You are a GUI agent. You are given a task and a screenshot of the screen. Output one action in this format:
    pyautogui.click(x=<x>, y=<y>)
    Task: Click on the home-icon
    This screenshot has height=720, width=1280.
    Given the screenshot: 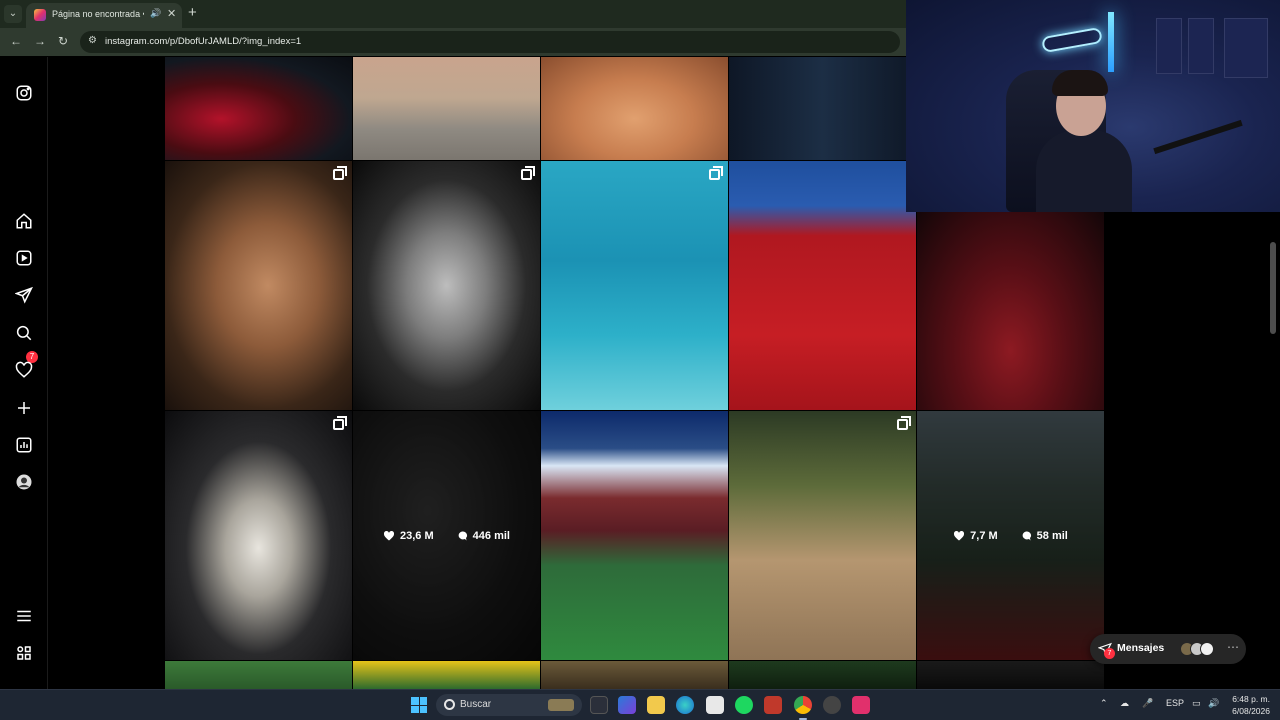 What is the action you would take?
    pyautogui.click(x=24, y=221)
    